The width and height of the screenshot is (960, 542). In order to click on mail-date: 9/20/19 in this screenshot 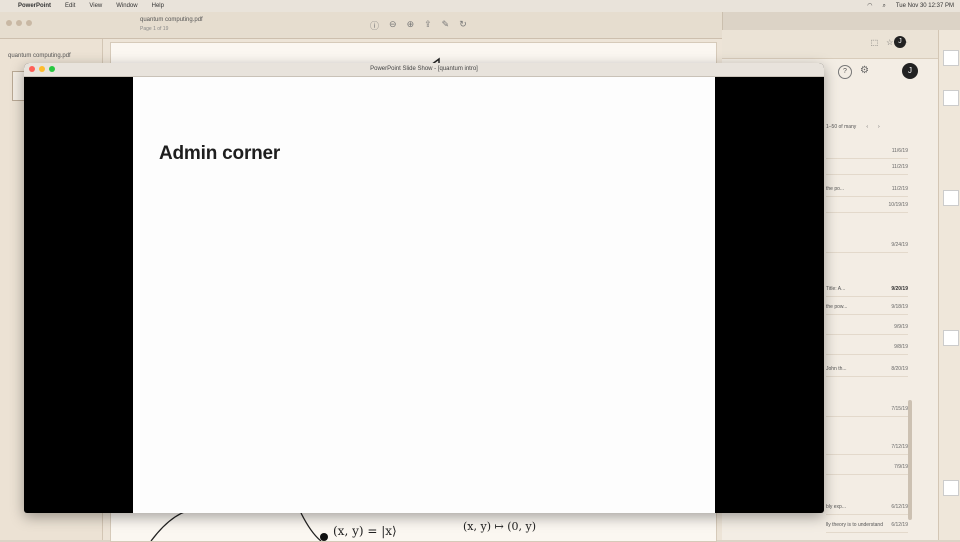, I will do `click(899, 289)`.